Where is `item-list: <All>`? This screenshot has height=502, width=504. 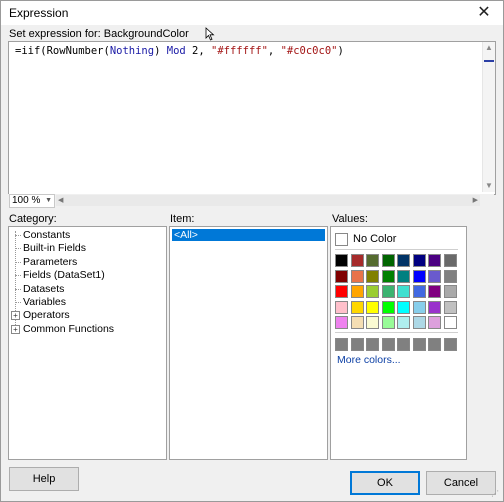
item-list: <All> is located at coordinates (248, 343).